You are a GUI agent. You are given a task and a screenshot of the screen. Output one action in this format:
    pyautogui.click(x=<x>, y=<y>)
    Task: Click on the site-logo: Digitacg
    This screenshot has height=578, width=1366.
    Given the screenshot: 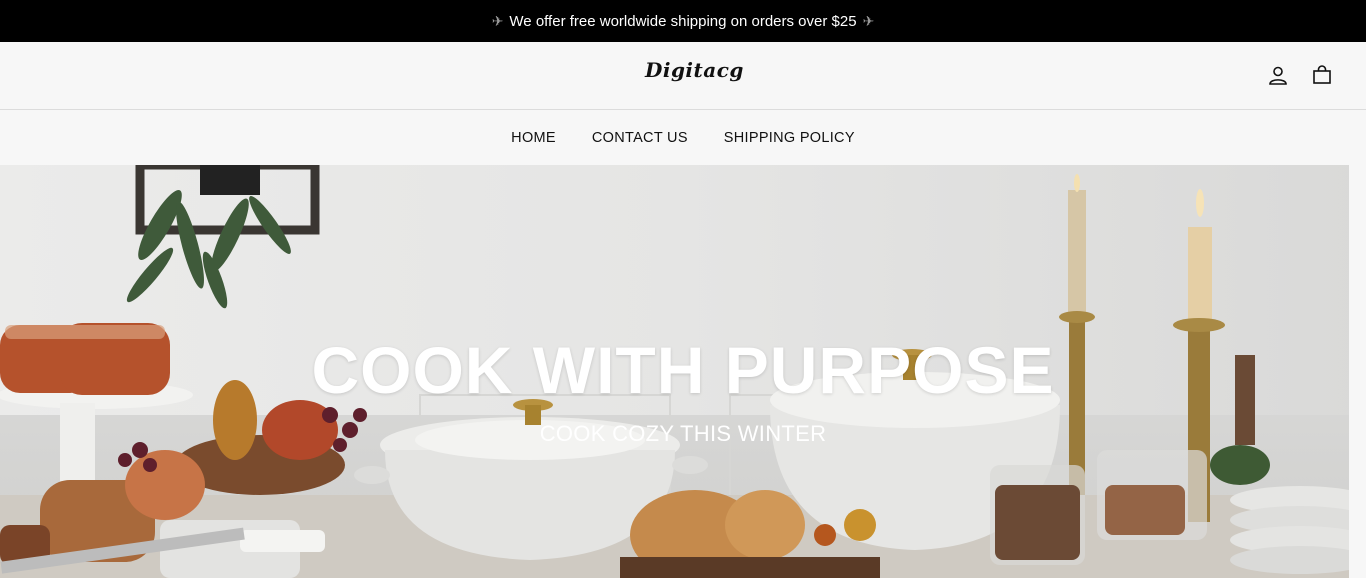 What is the action you would take?
    pyautogui.click(x=694, y=70)
    